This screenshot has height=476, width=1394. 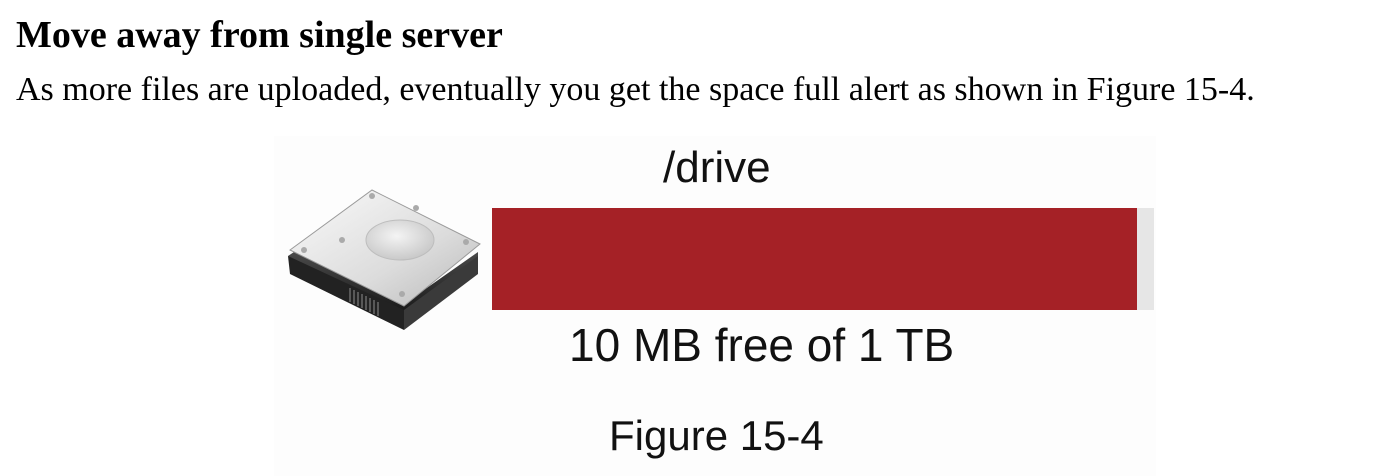 I want to click on figure-caption: Figure 15-4, so click(x=716, y=435).